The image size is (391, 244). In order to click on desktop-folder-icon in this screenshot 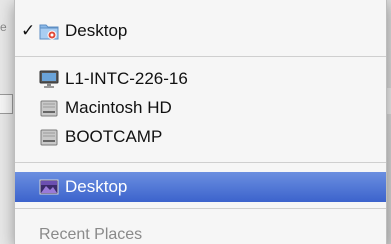, I will do `click(49, 31)`.